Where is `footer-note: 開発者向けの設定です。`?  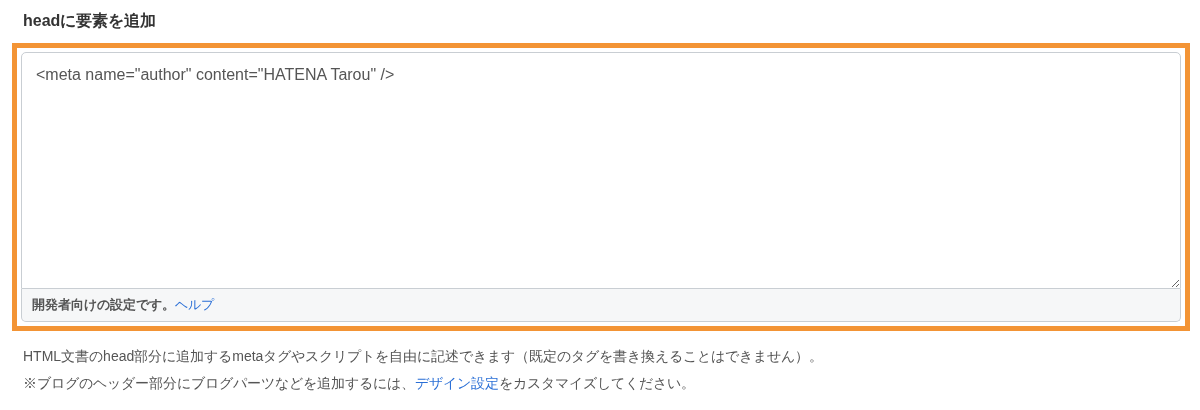
footer-note: 開発者向けの設定です。 is located at coordinates (103, 305).